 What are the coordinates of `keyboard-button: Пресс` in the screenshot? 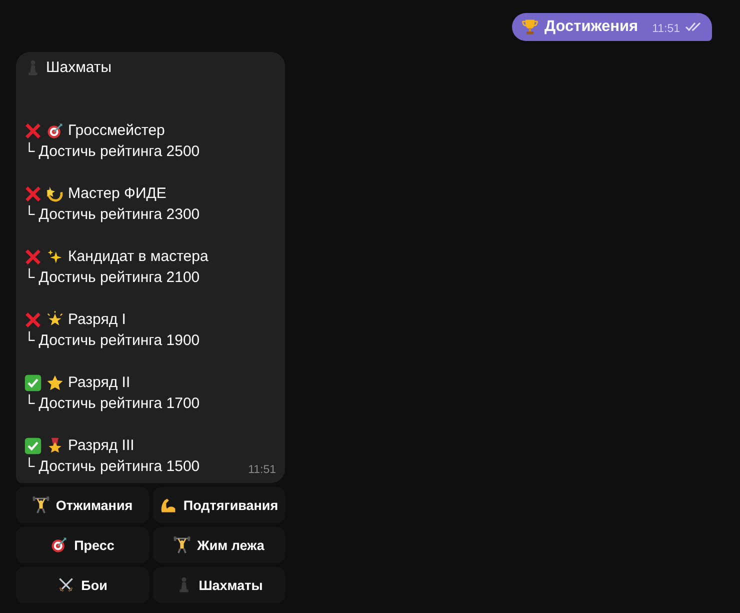 It's located at (82, 545).